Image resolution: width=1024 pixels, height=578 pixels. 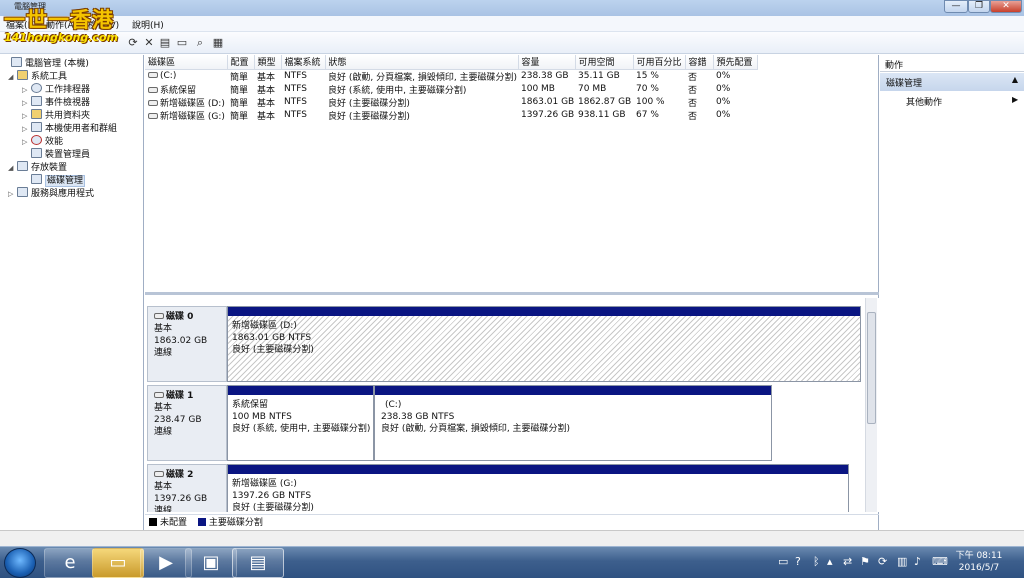 What do you see at coordinates (272, 338) in the screenshot?
I see `partition-size: 1863.01 GB NTFS` at bounding box center [272, 338].